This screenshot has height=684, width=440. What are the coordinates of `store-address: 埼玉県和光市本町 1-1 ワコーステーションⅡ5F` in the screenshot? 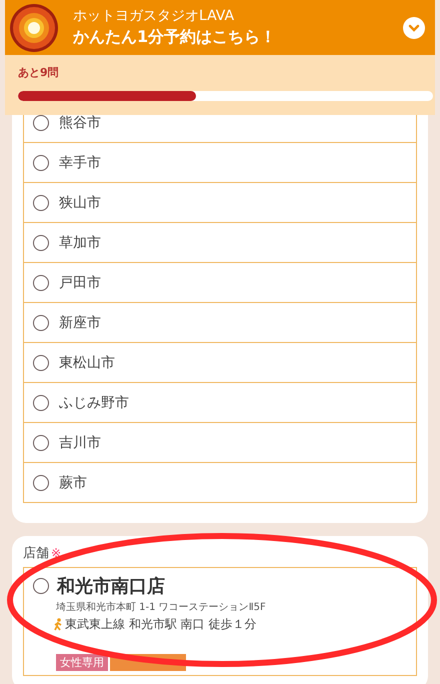 It's located at (161, 607).